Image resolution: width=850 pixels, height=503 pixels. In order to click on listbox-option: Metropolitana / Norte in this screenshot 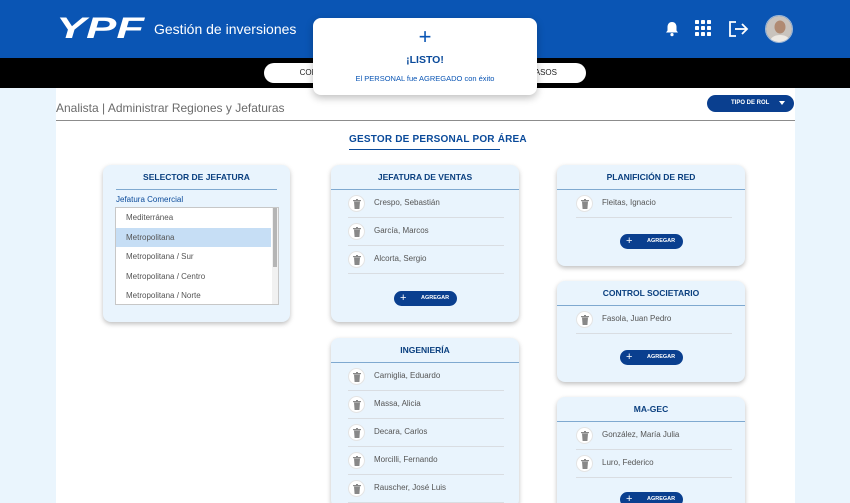, I will do `click(193, 295)`.